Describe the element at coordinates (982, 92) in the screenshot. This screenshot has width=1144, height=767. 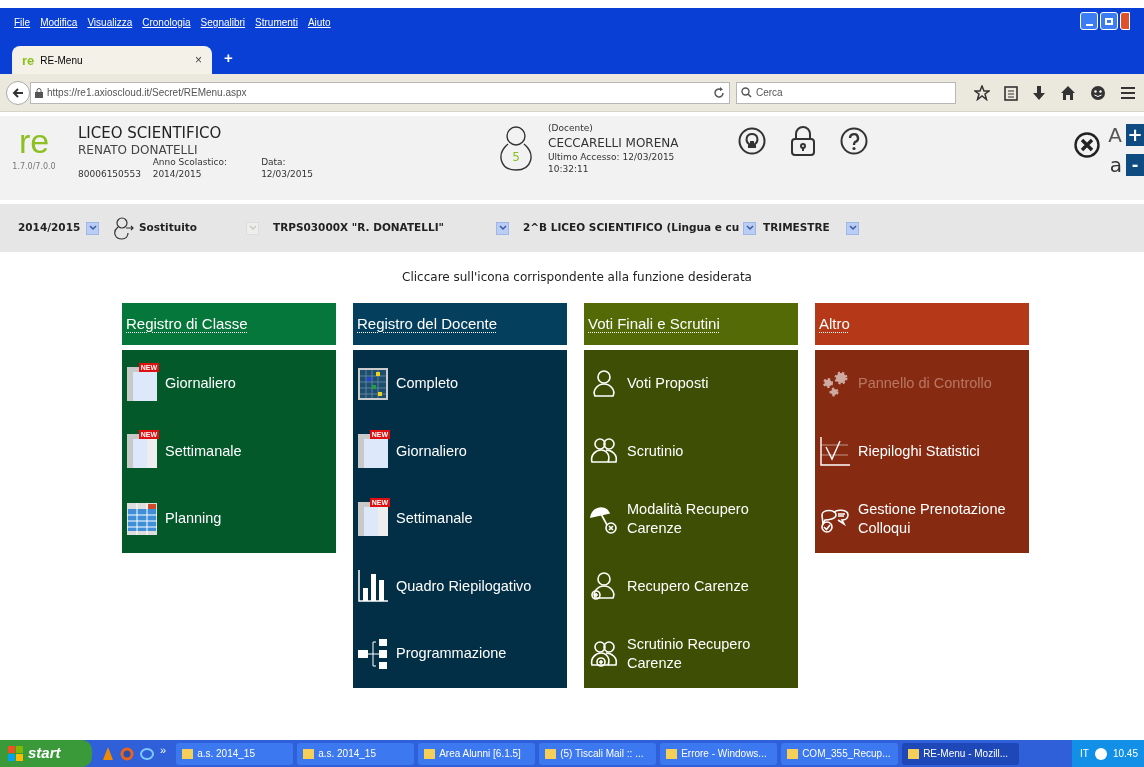
I see `star-icon` at that location.